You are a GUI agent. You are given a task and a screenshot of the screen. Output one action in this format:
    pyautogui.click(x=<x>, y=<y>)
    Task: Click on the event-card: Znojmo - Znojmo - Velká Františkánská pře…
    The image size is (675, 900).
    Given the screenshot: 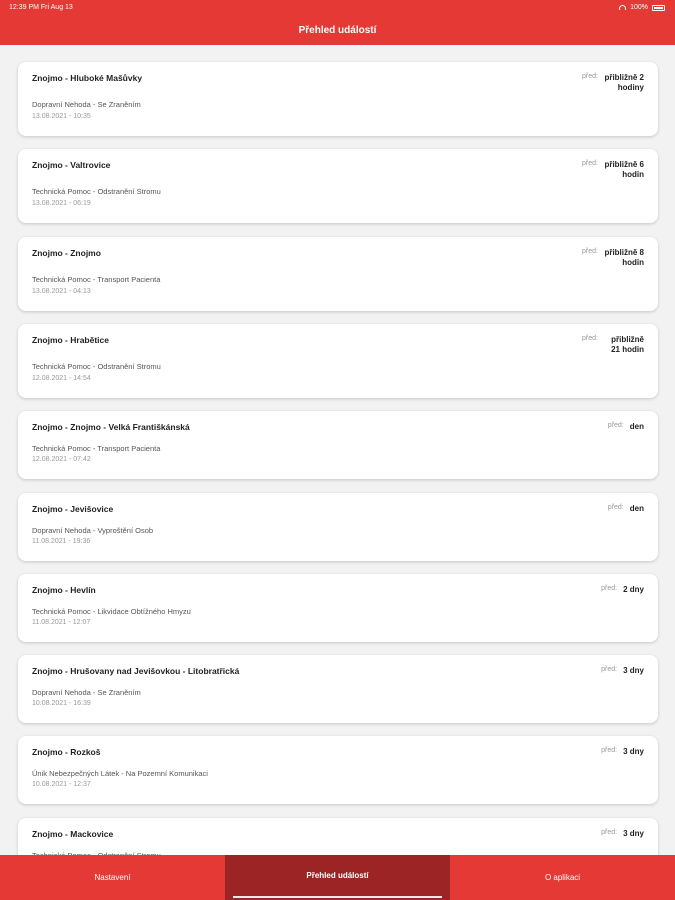 What is the action you would take?
    pyautogui.click(x=338, y=445)
    